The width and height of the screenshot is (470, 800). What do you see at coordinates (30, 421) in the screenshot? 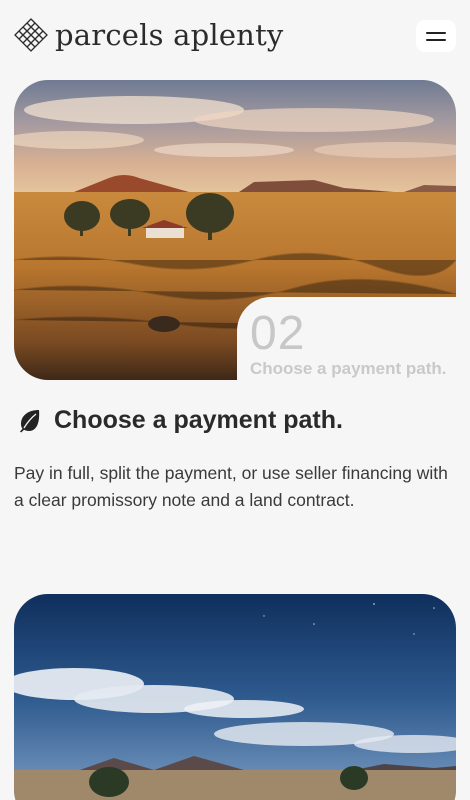
I see `leaf-icon` at bounding box center [30, 421].